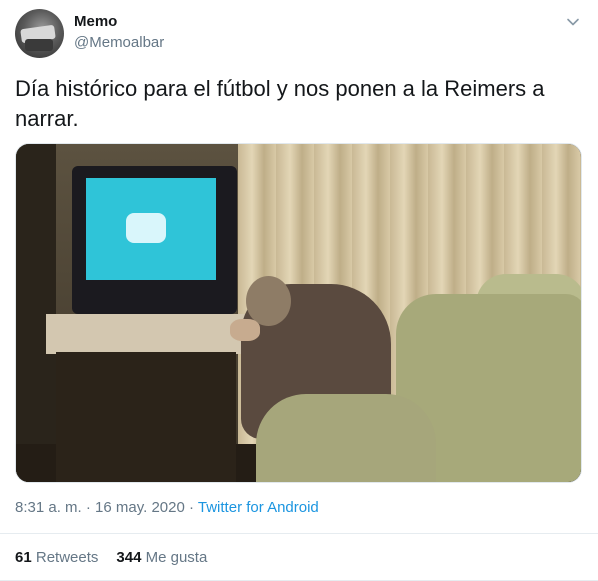 This screenshot has width=598, height=581. I want to click on likes-label: Me gusta, so click(176, 557).